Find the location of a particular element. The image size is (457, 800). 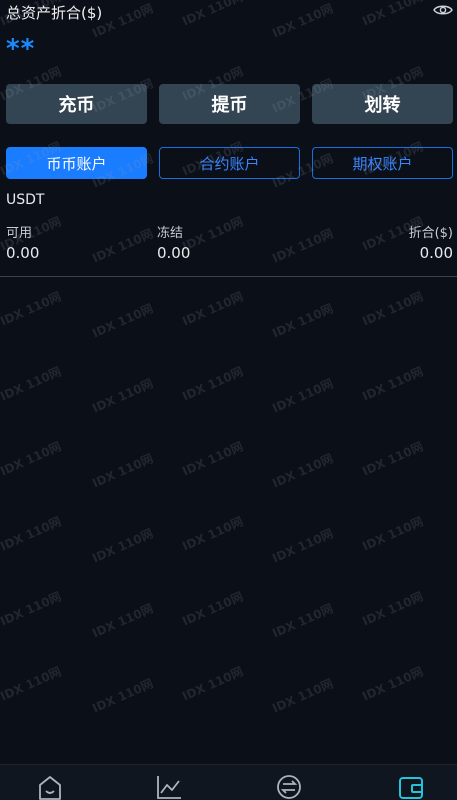

asset-summary: 总资产折合($) ** is located at coordinates (228, 35).